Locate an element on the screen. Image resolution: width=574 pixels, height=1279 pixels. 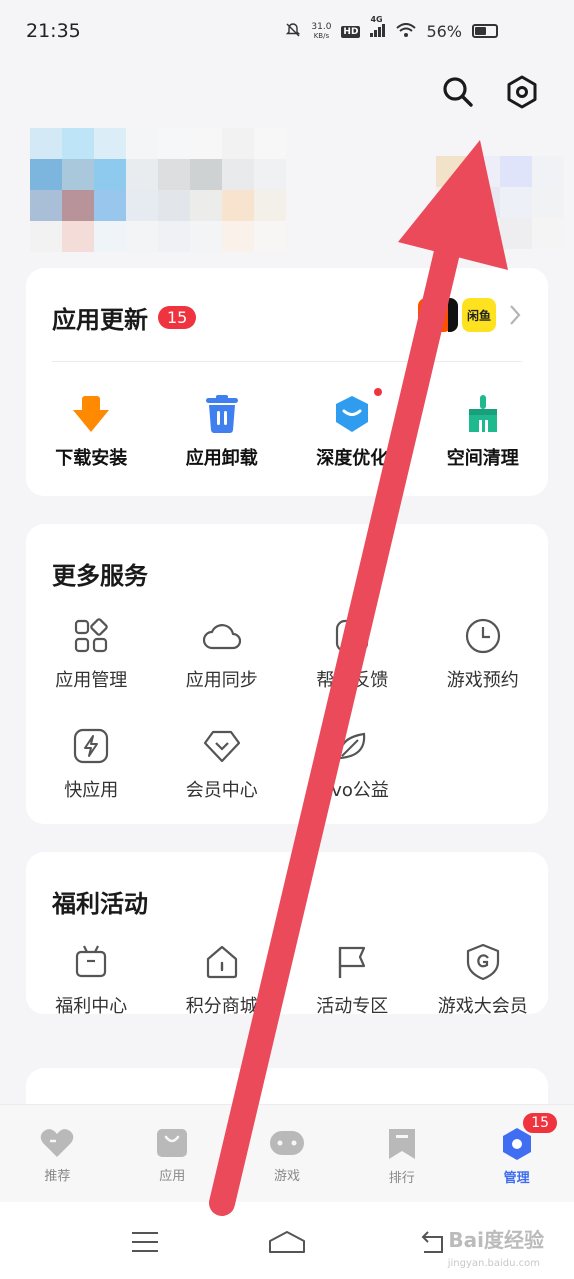
recents-button is located at coordinates (145, 1244).